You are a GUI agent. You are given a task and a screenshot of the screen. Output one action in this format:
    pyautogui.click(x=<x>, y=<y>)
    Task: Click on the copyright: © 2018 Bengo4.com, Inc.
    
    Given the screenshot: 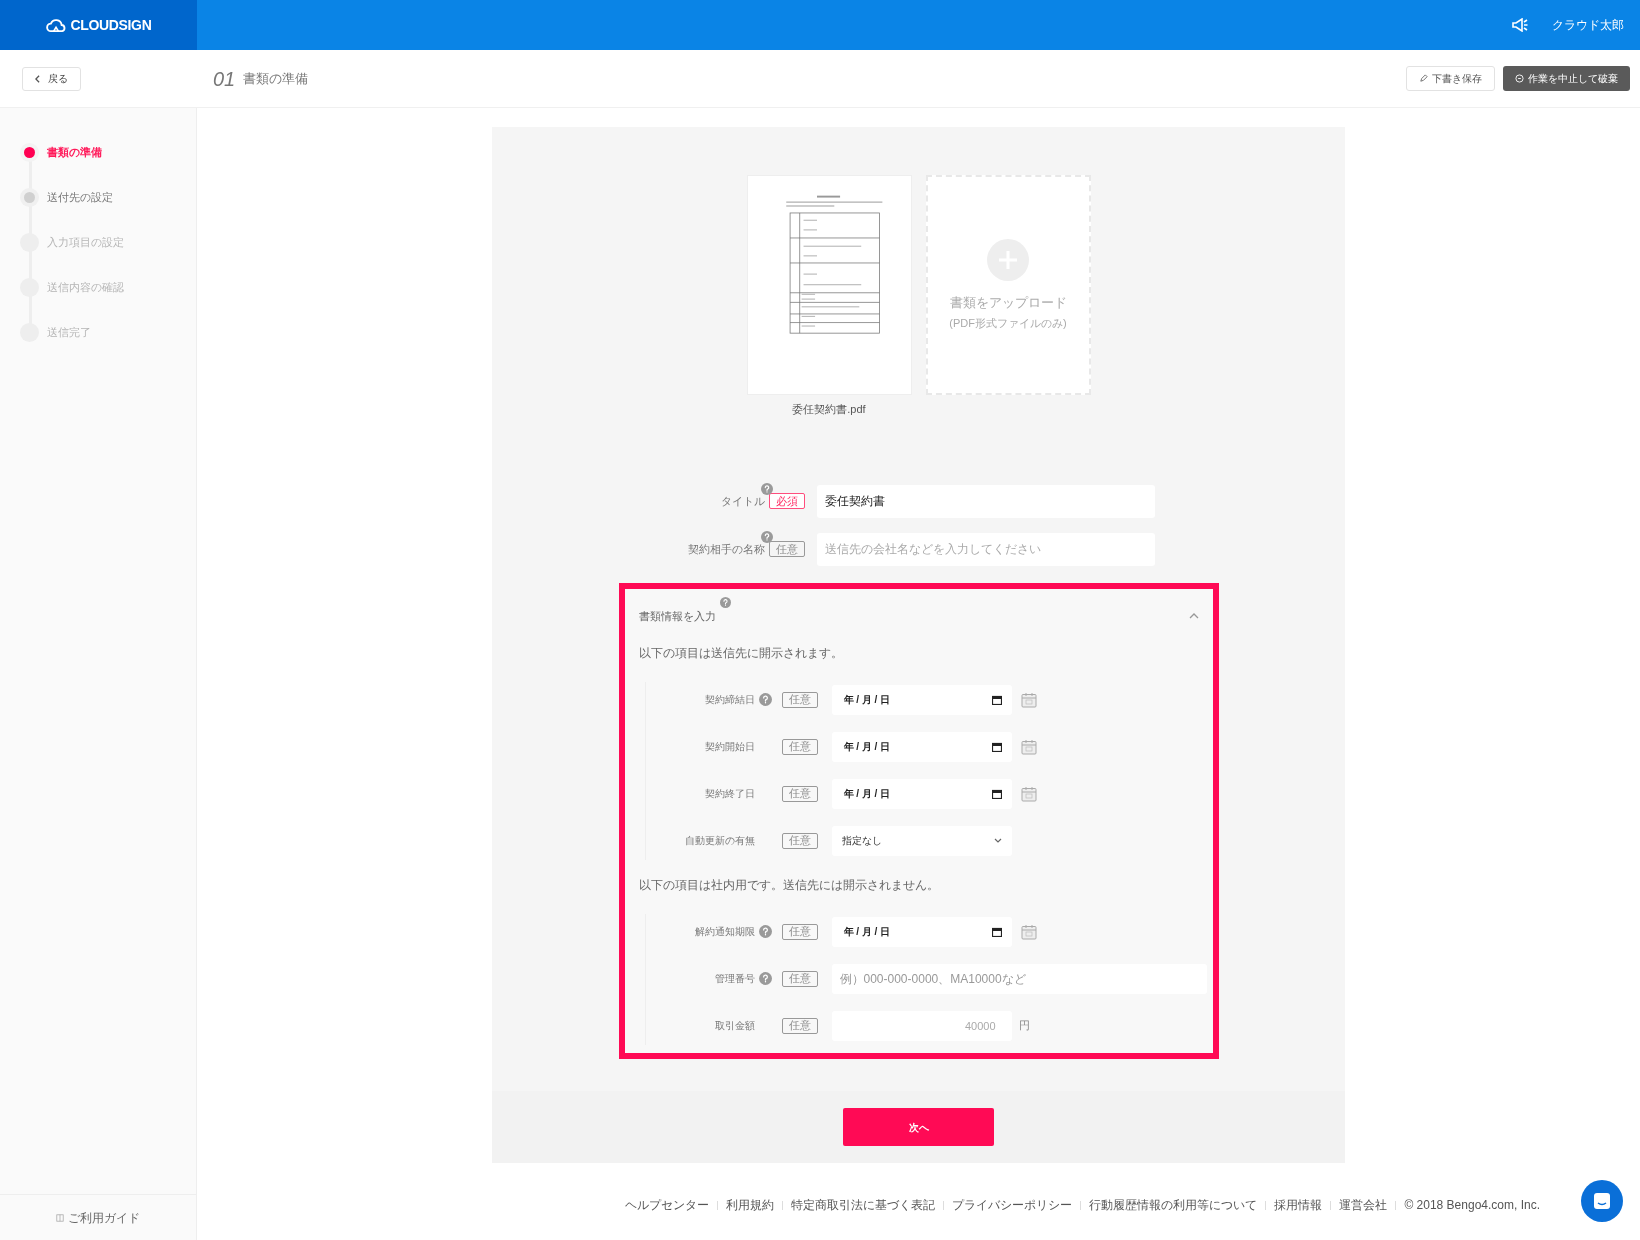 What is the action you would take?
    pyautogui.click(x=1472, y=1205)
    